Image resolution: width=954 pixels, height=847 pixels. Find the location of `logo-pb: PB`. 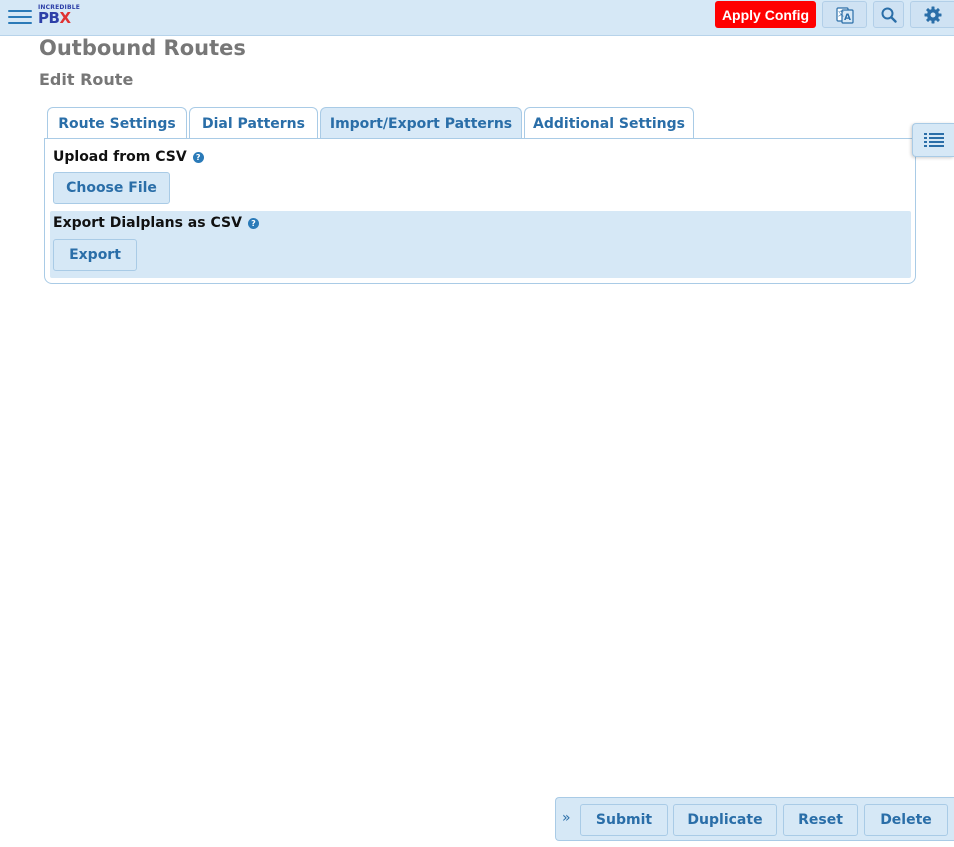

logo-pb: PB is located at coordinates (49, 18).